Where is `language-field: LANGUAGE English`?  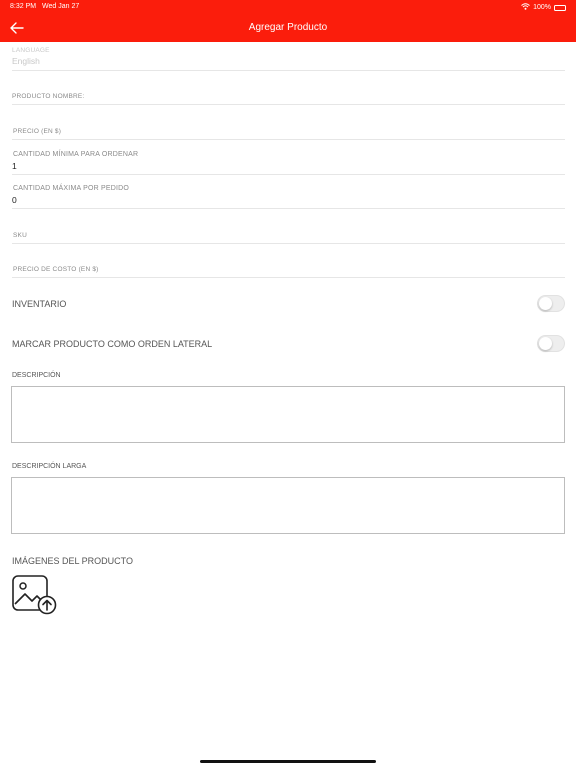
language-field: LANGUAGE English is located at coordinates (288, 59).